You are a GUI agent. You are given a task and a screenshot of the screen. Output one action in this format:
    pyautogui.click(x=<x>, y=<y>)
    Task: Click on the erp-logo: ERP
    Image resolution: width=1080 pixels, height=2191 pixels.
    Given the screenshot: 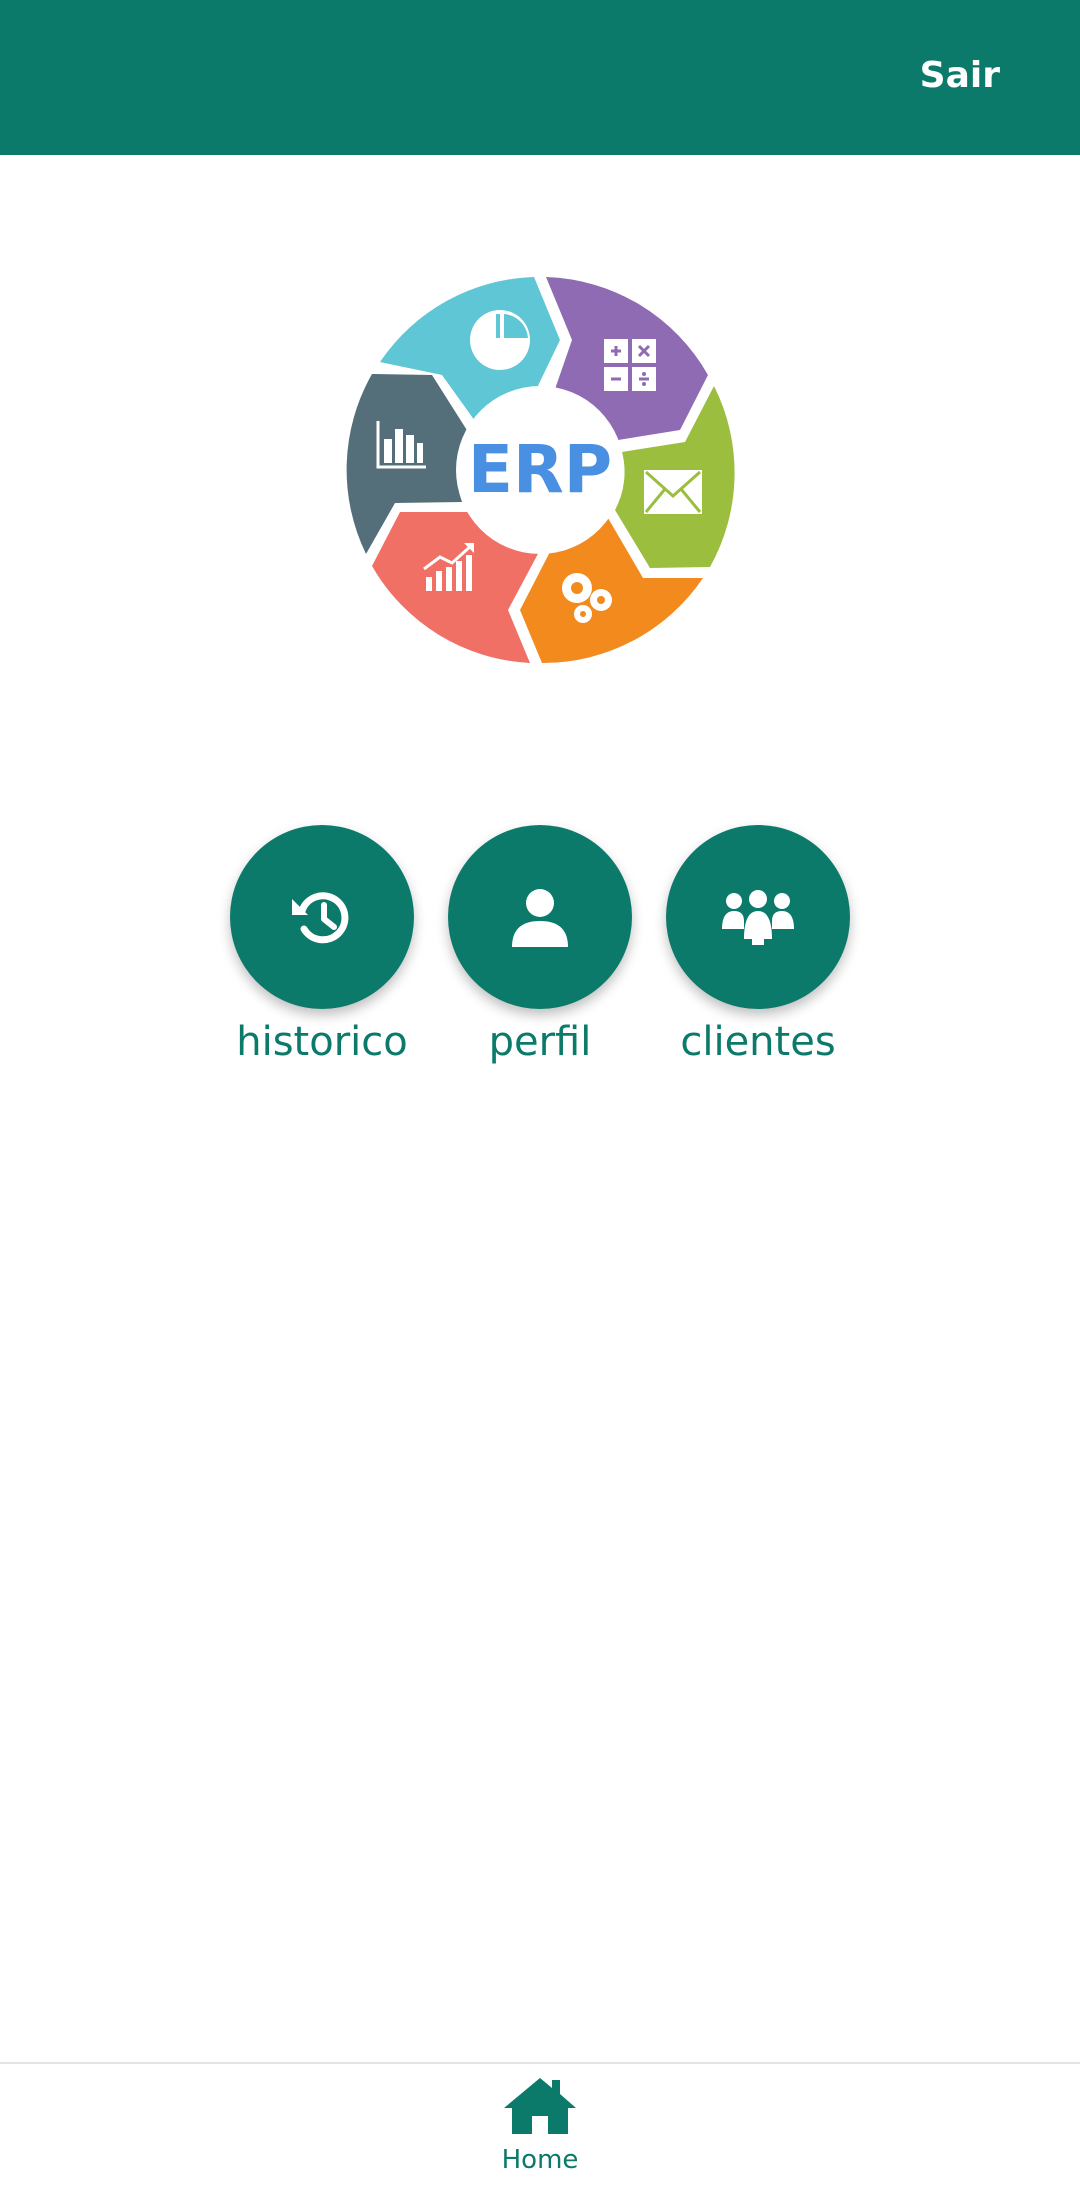 What is the action you would take?
    pyautogui.click(x=540, y=470)
    